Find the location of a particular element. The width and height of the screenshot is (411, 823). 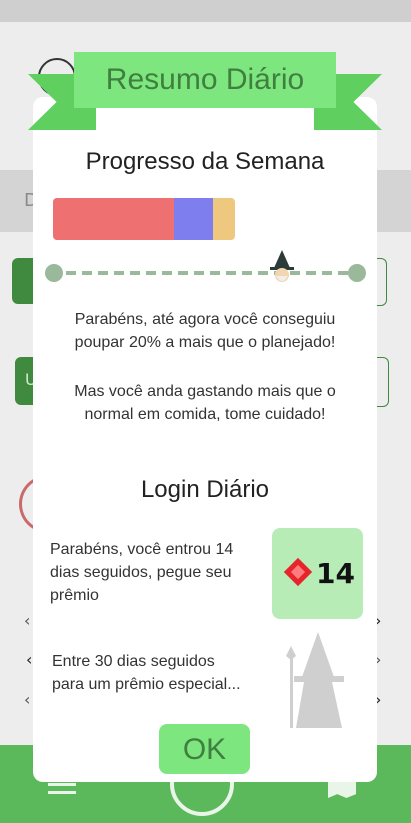

segment-purple is located at coordinates (193, 219).